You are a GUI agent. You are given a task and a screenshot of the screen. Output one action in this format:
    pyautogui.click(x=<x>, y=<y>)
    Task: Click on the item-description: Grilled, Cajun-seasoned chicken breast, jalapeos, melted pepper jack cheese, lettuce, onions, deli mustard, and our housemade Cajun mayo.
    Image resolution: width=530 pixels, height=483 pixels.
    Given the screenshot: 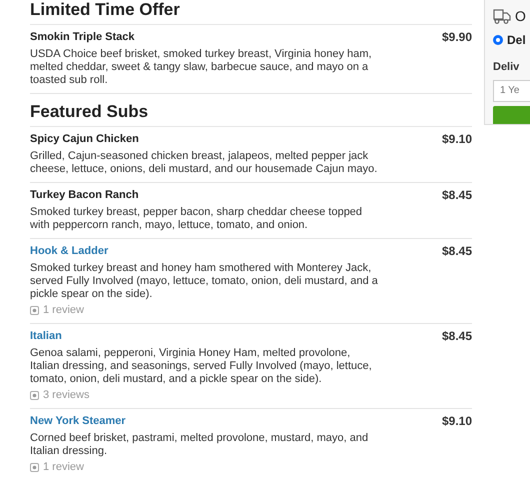 What is the action you would take?
    pyautogui.click(x=204, y=163)
    